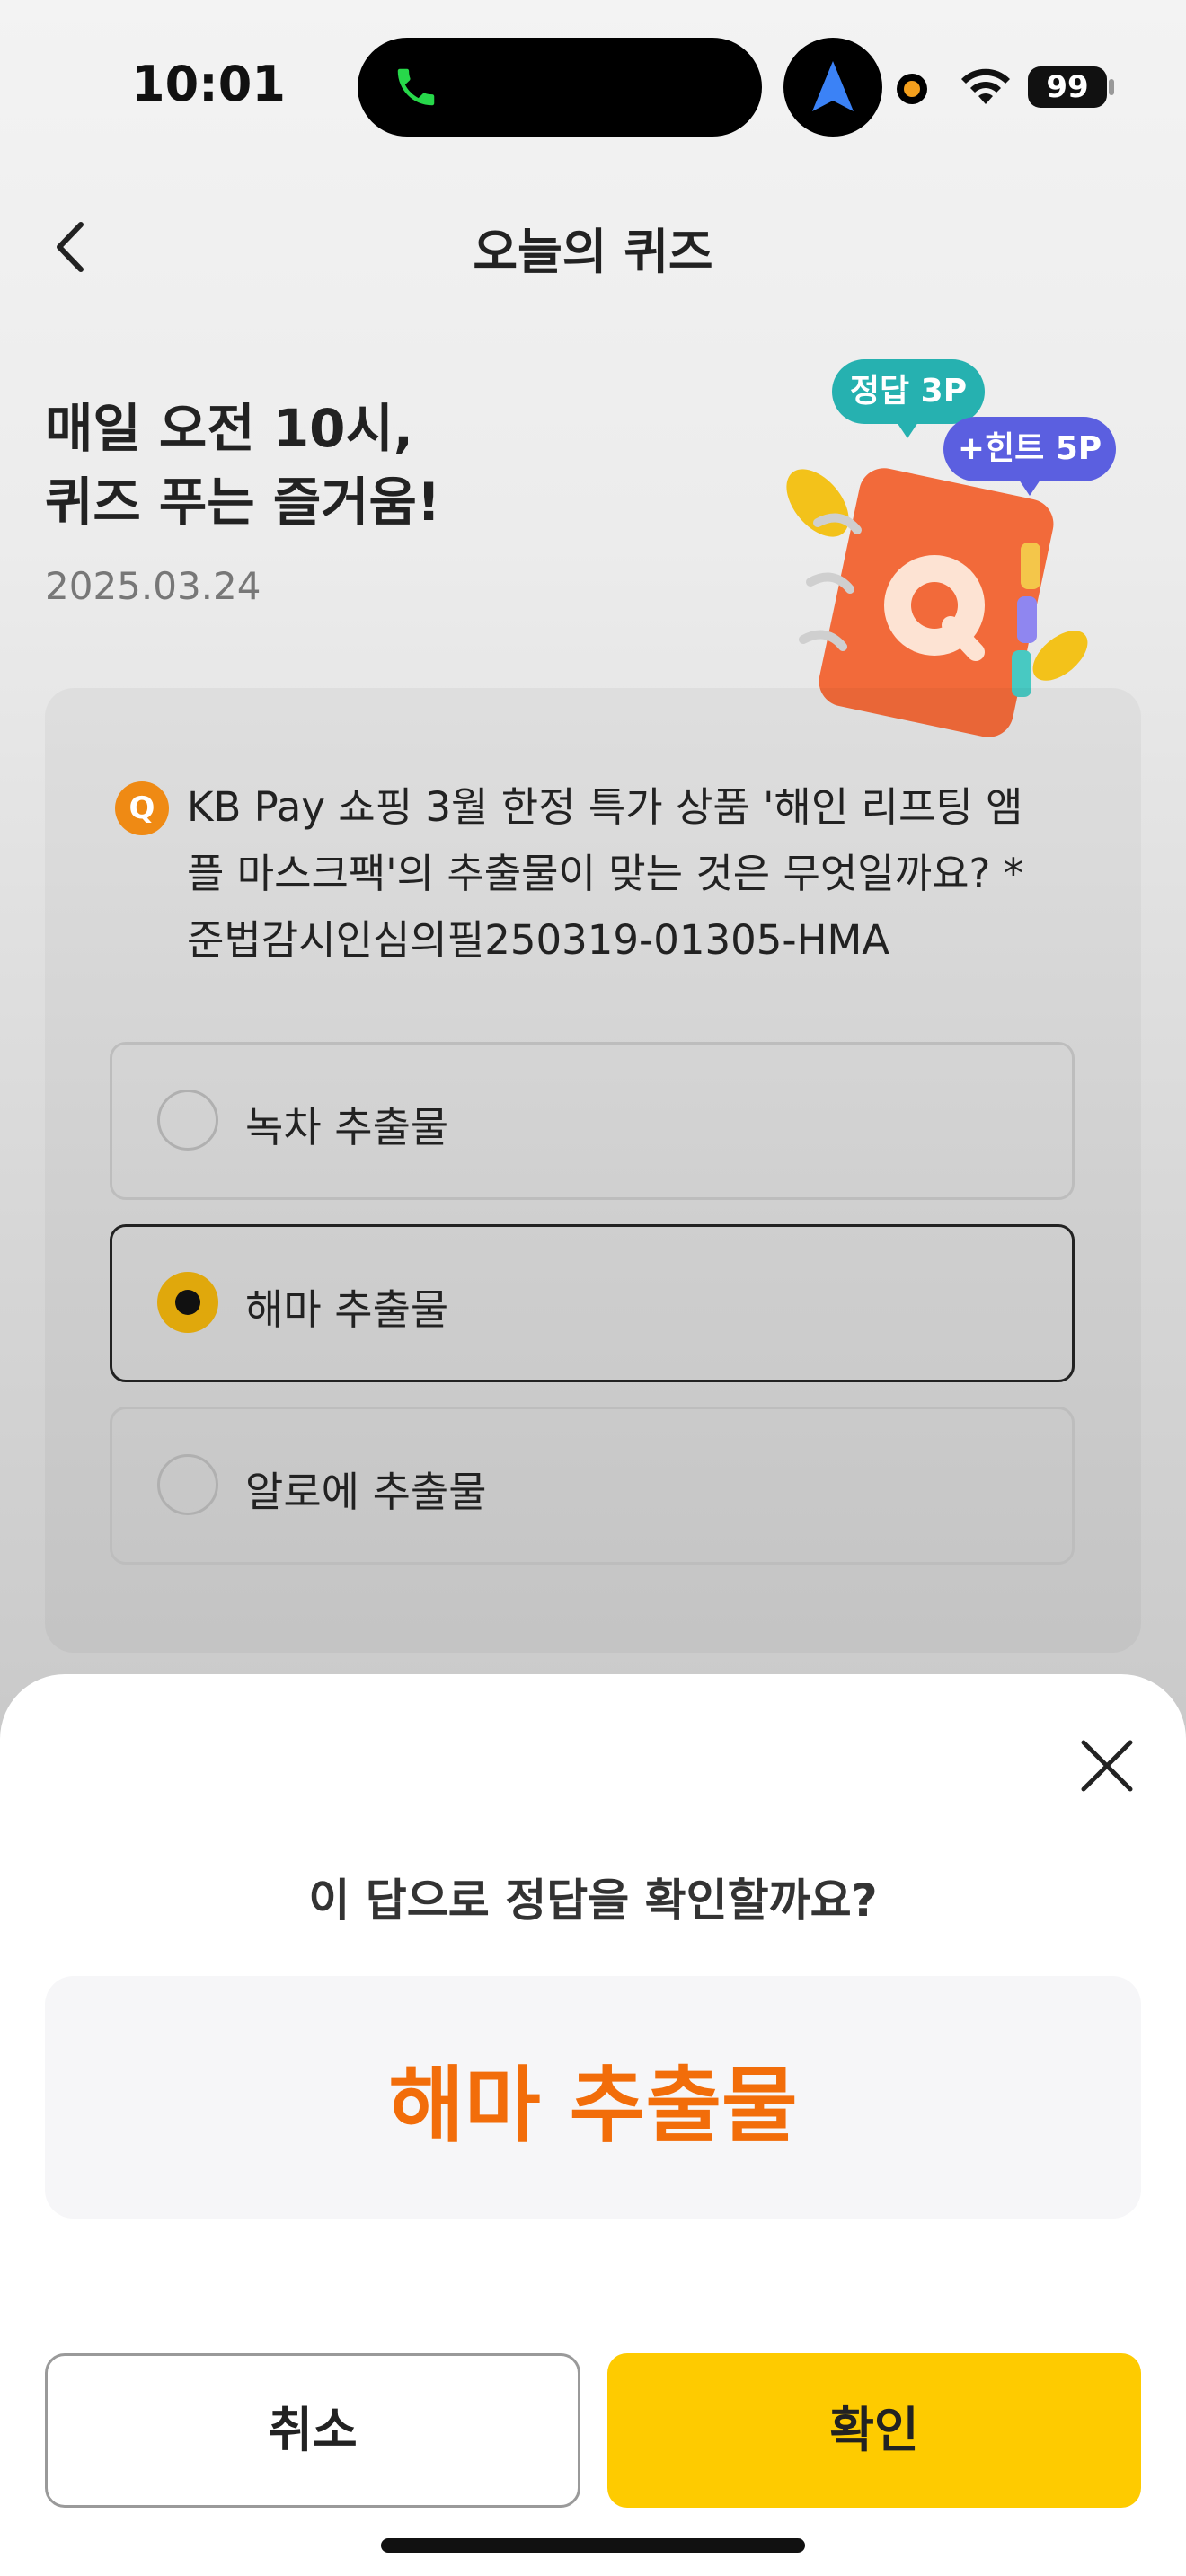 The image size is (1186, 2576). What do you see at coordinates (908, 398) in the screenshot?
I see `correct-points-badge: 정답 3P` at bounding box center [908, 398].